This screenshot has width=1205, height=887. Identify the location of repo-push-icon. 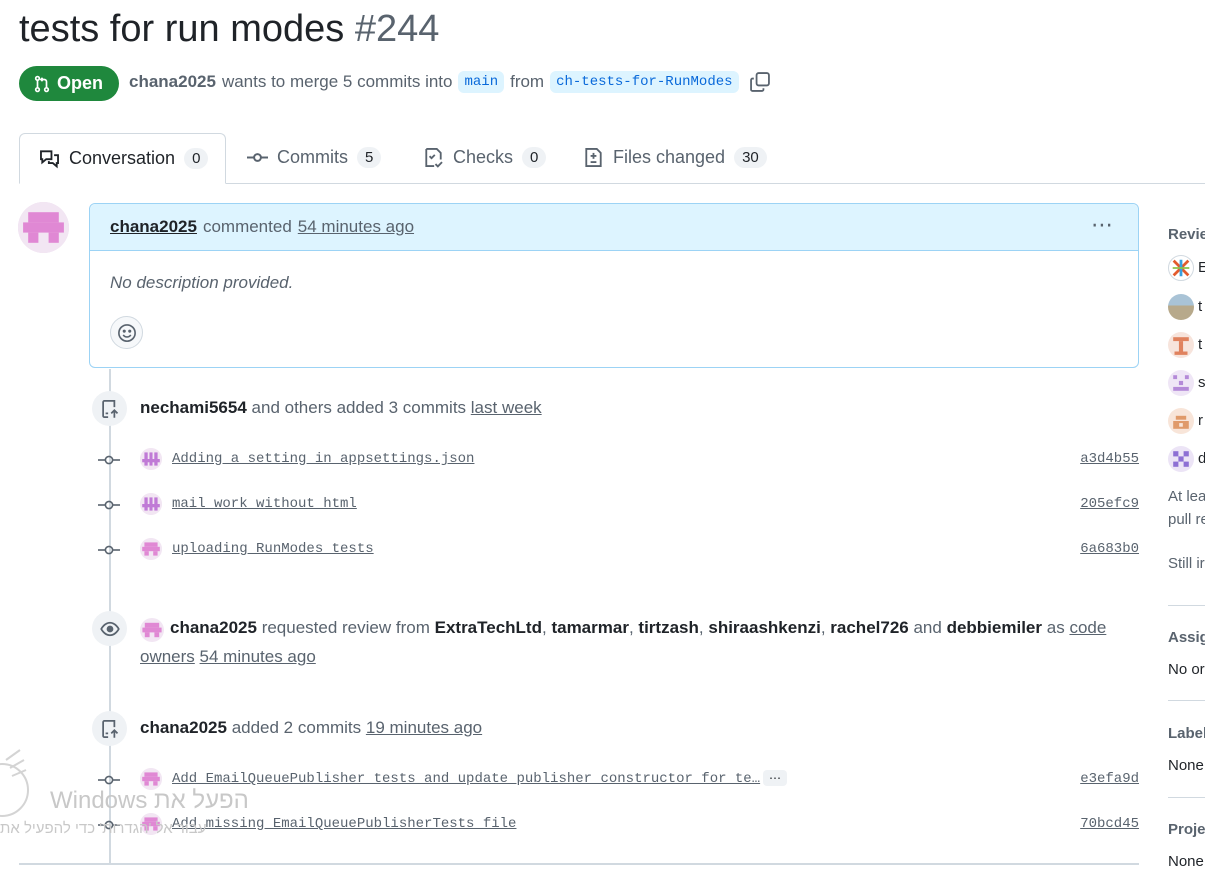
(109, 408).